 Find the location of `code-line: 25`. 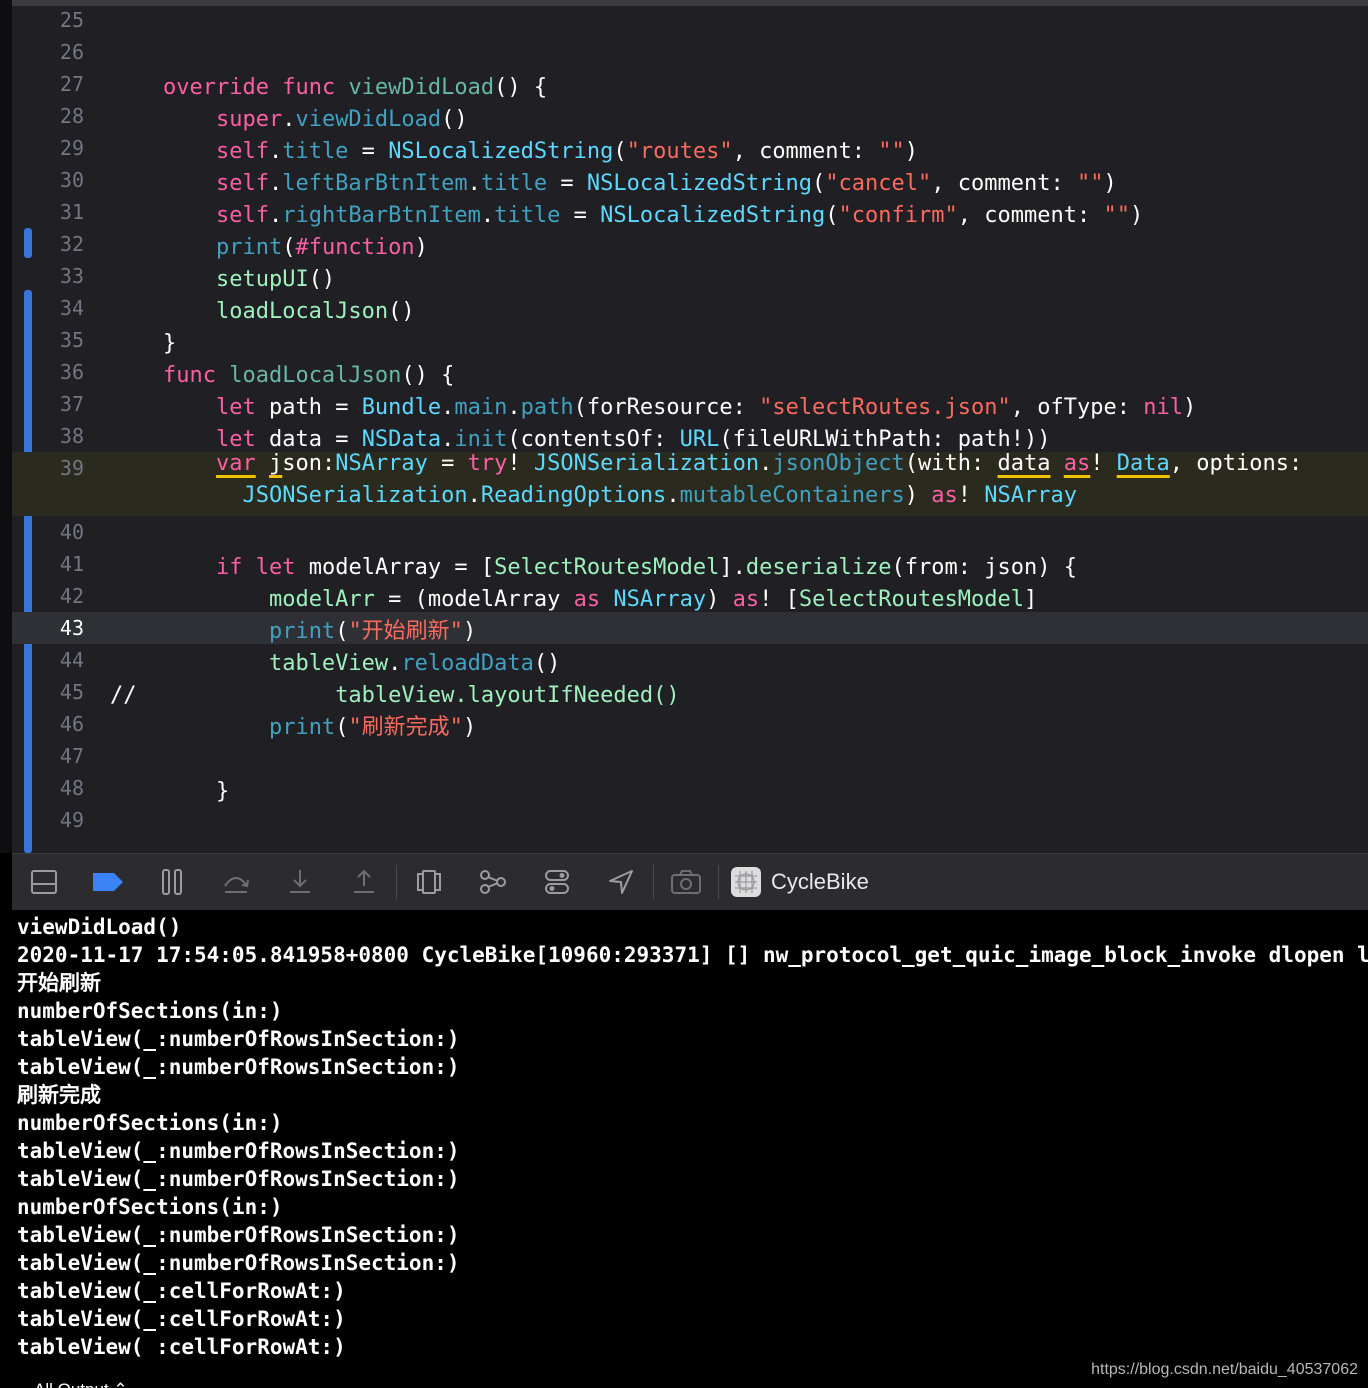

code-line: 25 is located at coordinates (690, 20).